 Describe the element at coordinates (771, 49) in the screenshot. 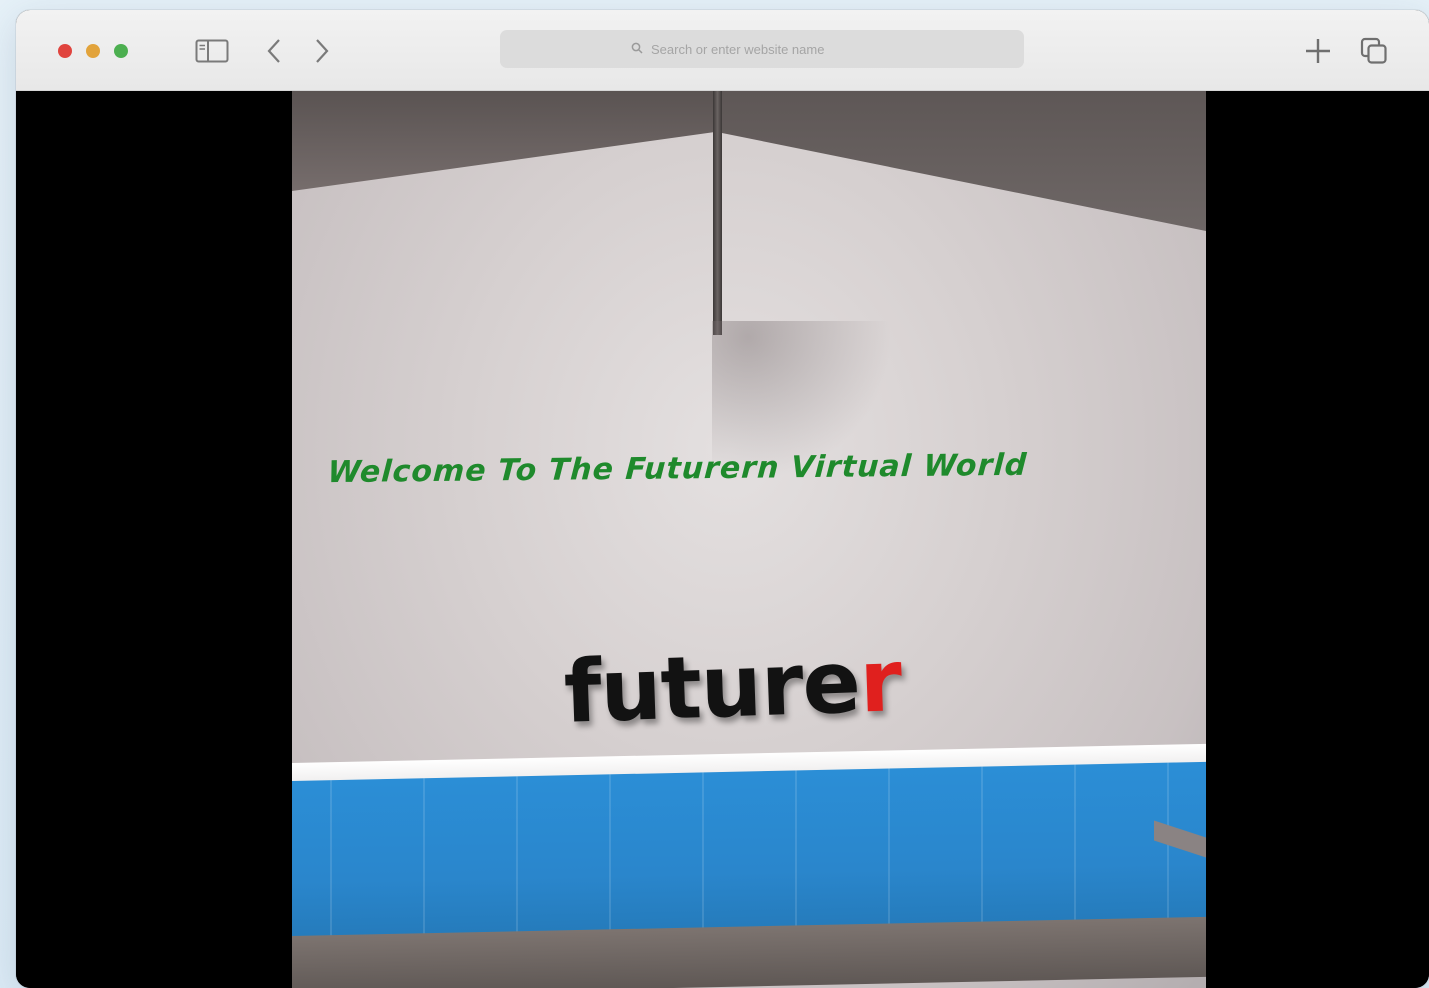

I see `address-input` at that location.